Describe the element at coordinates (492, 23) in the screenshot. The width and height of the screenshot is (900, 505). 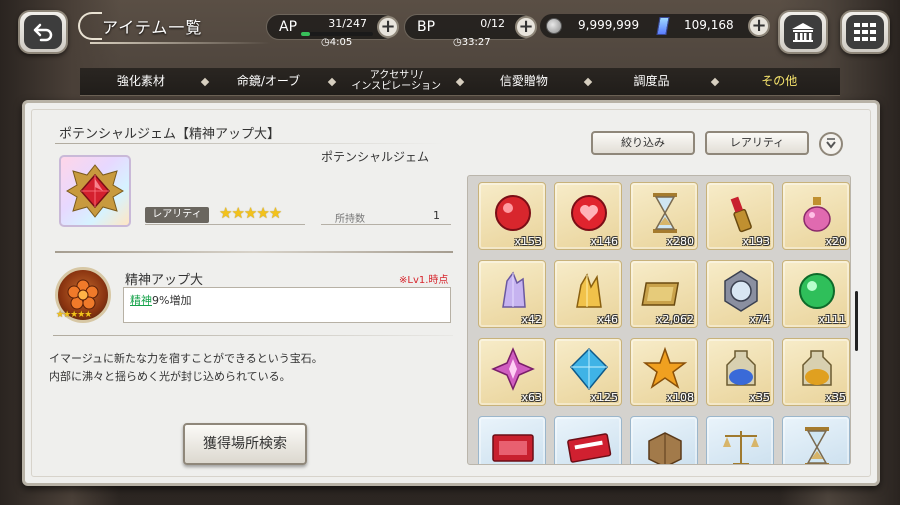
I see `bp-value: 0/12` at that location.